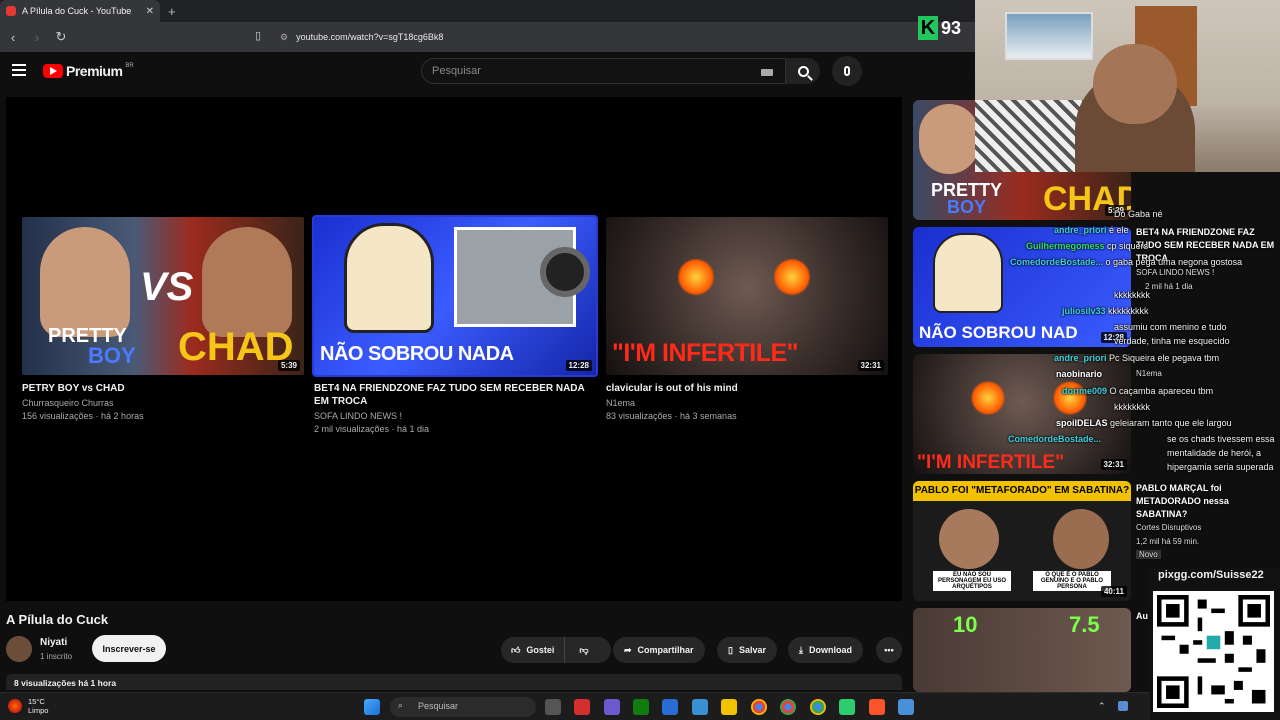  Describe the element at coordinates (1084, 624) in the screenshot. I see `thumb-score-right: 7.5` at that location.